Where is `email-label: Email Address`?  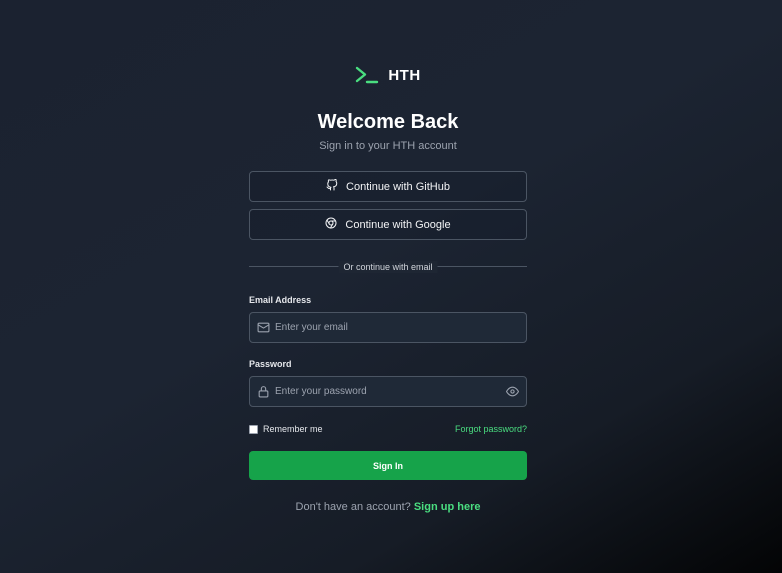 email-label: Email Address is located at coordinates (280, 300).